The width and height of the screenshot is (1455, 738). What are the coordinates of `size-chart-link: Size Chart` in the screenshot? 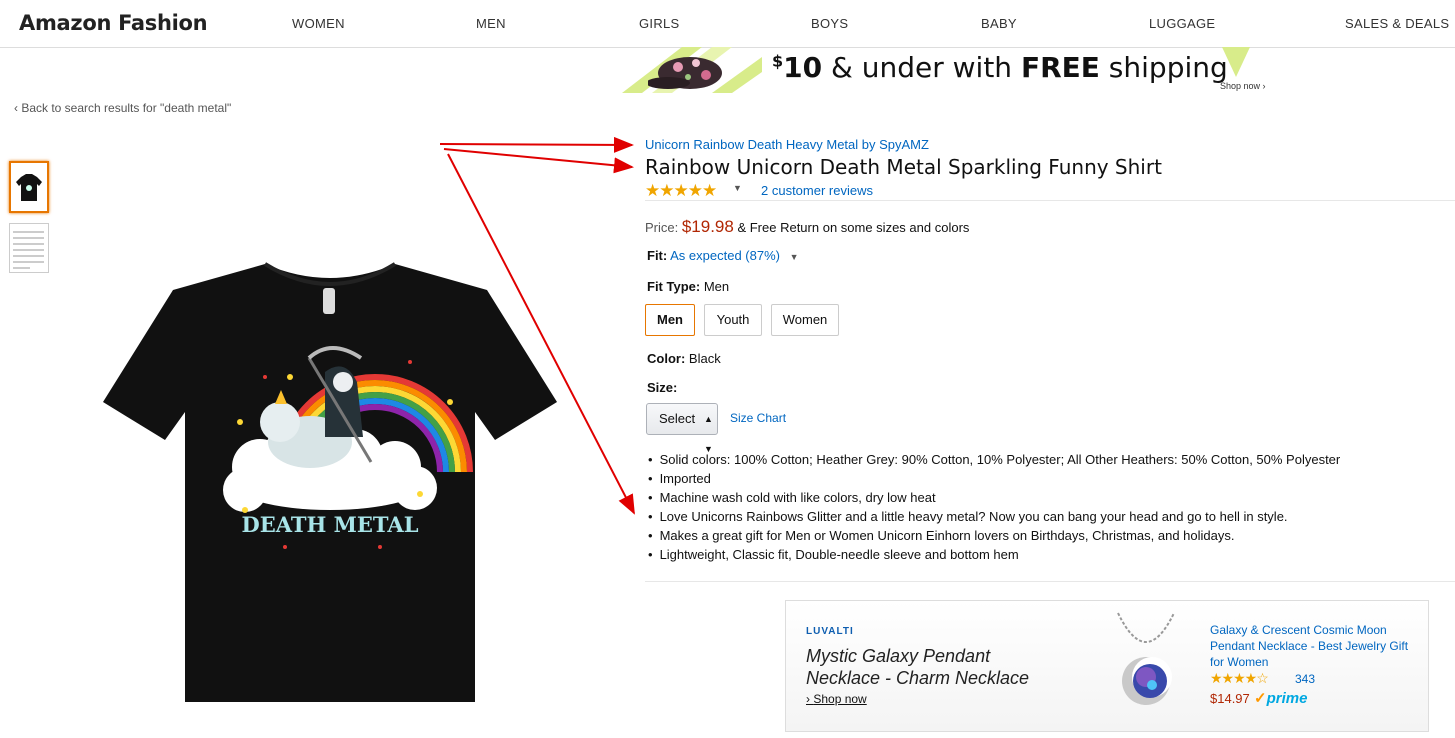 It's located at (758, 418).